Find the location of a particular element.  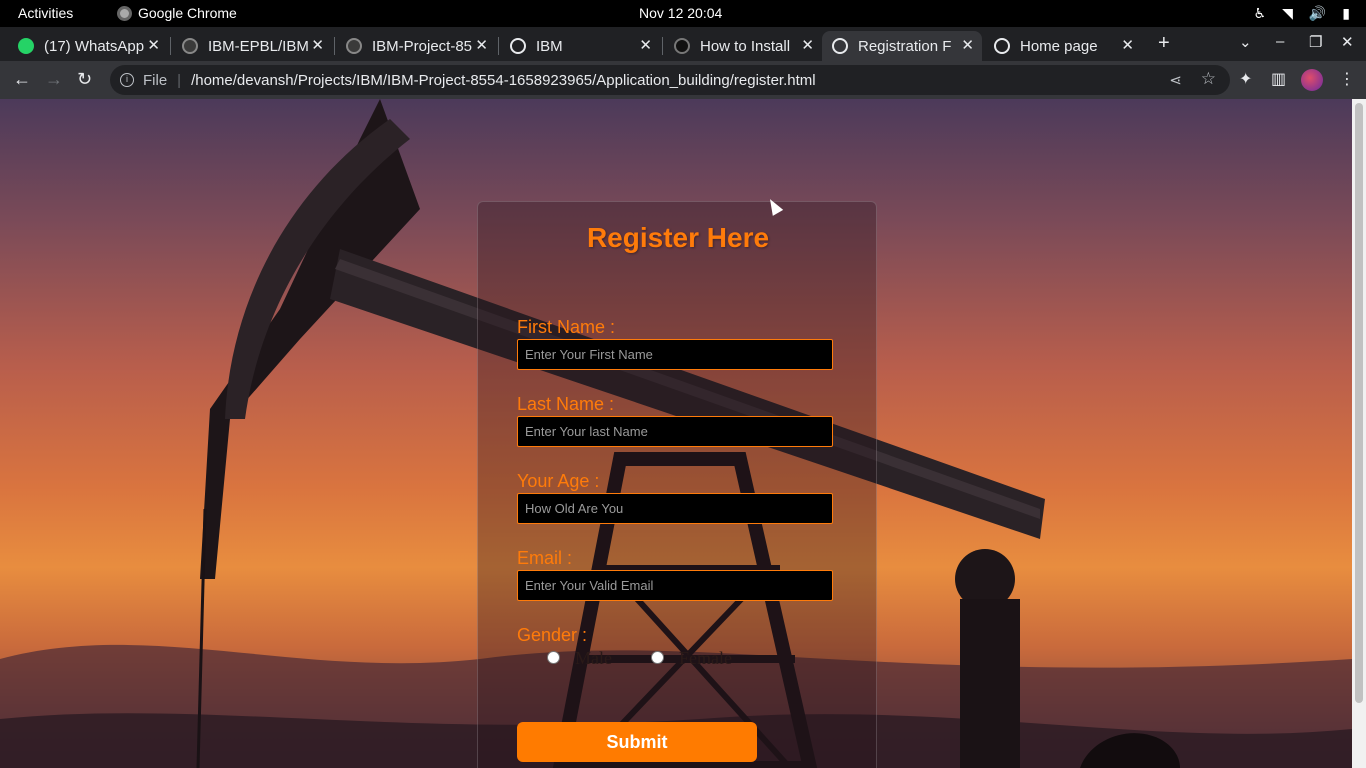

tab-whatsapp: (17) WhatsApp ✕ is located at coordinates (88, 46).